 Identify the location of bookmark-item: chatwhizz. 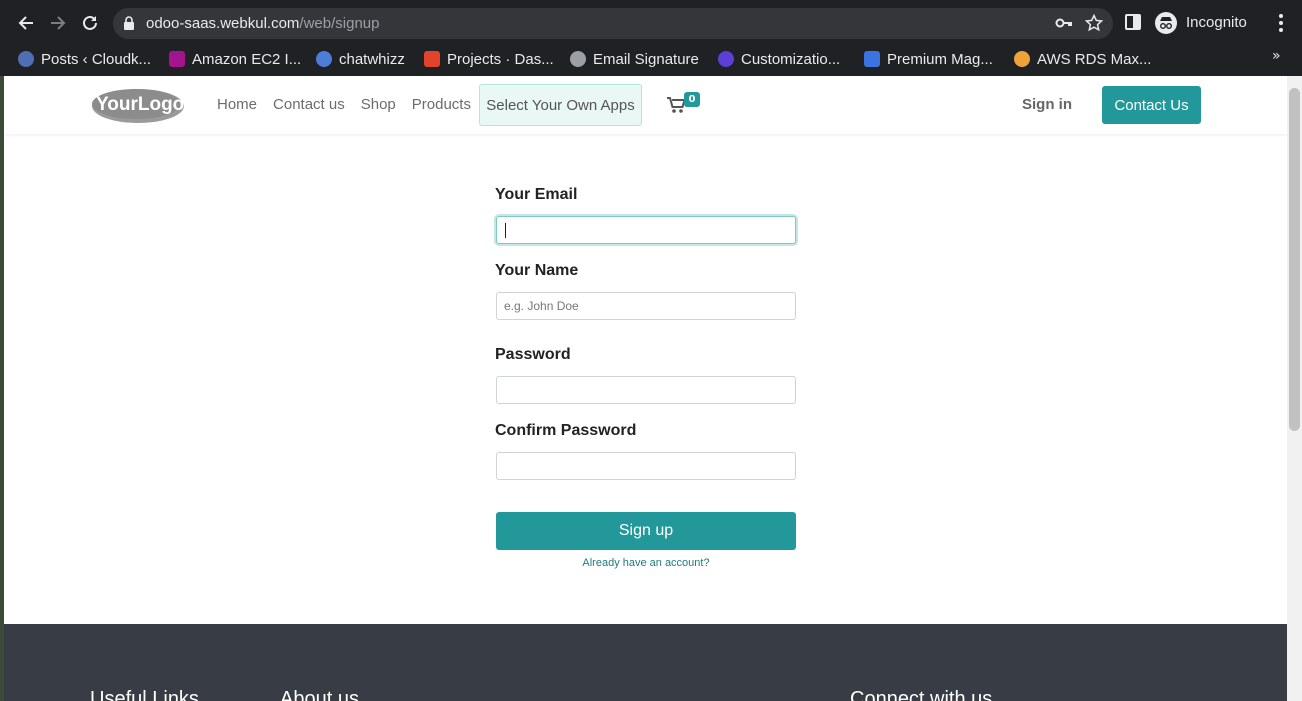
(360, 59).